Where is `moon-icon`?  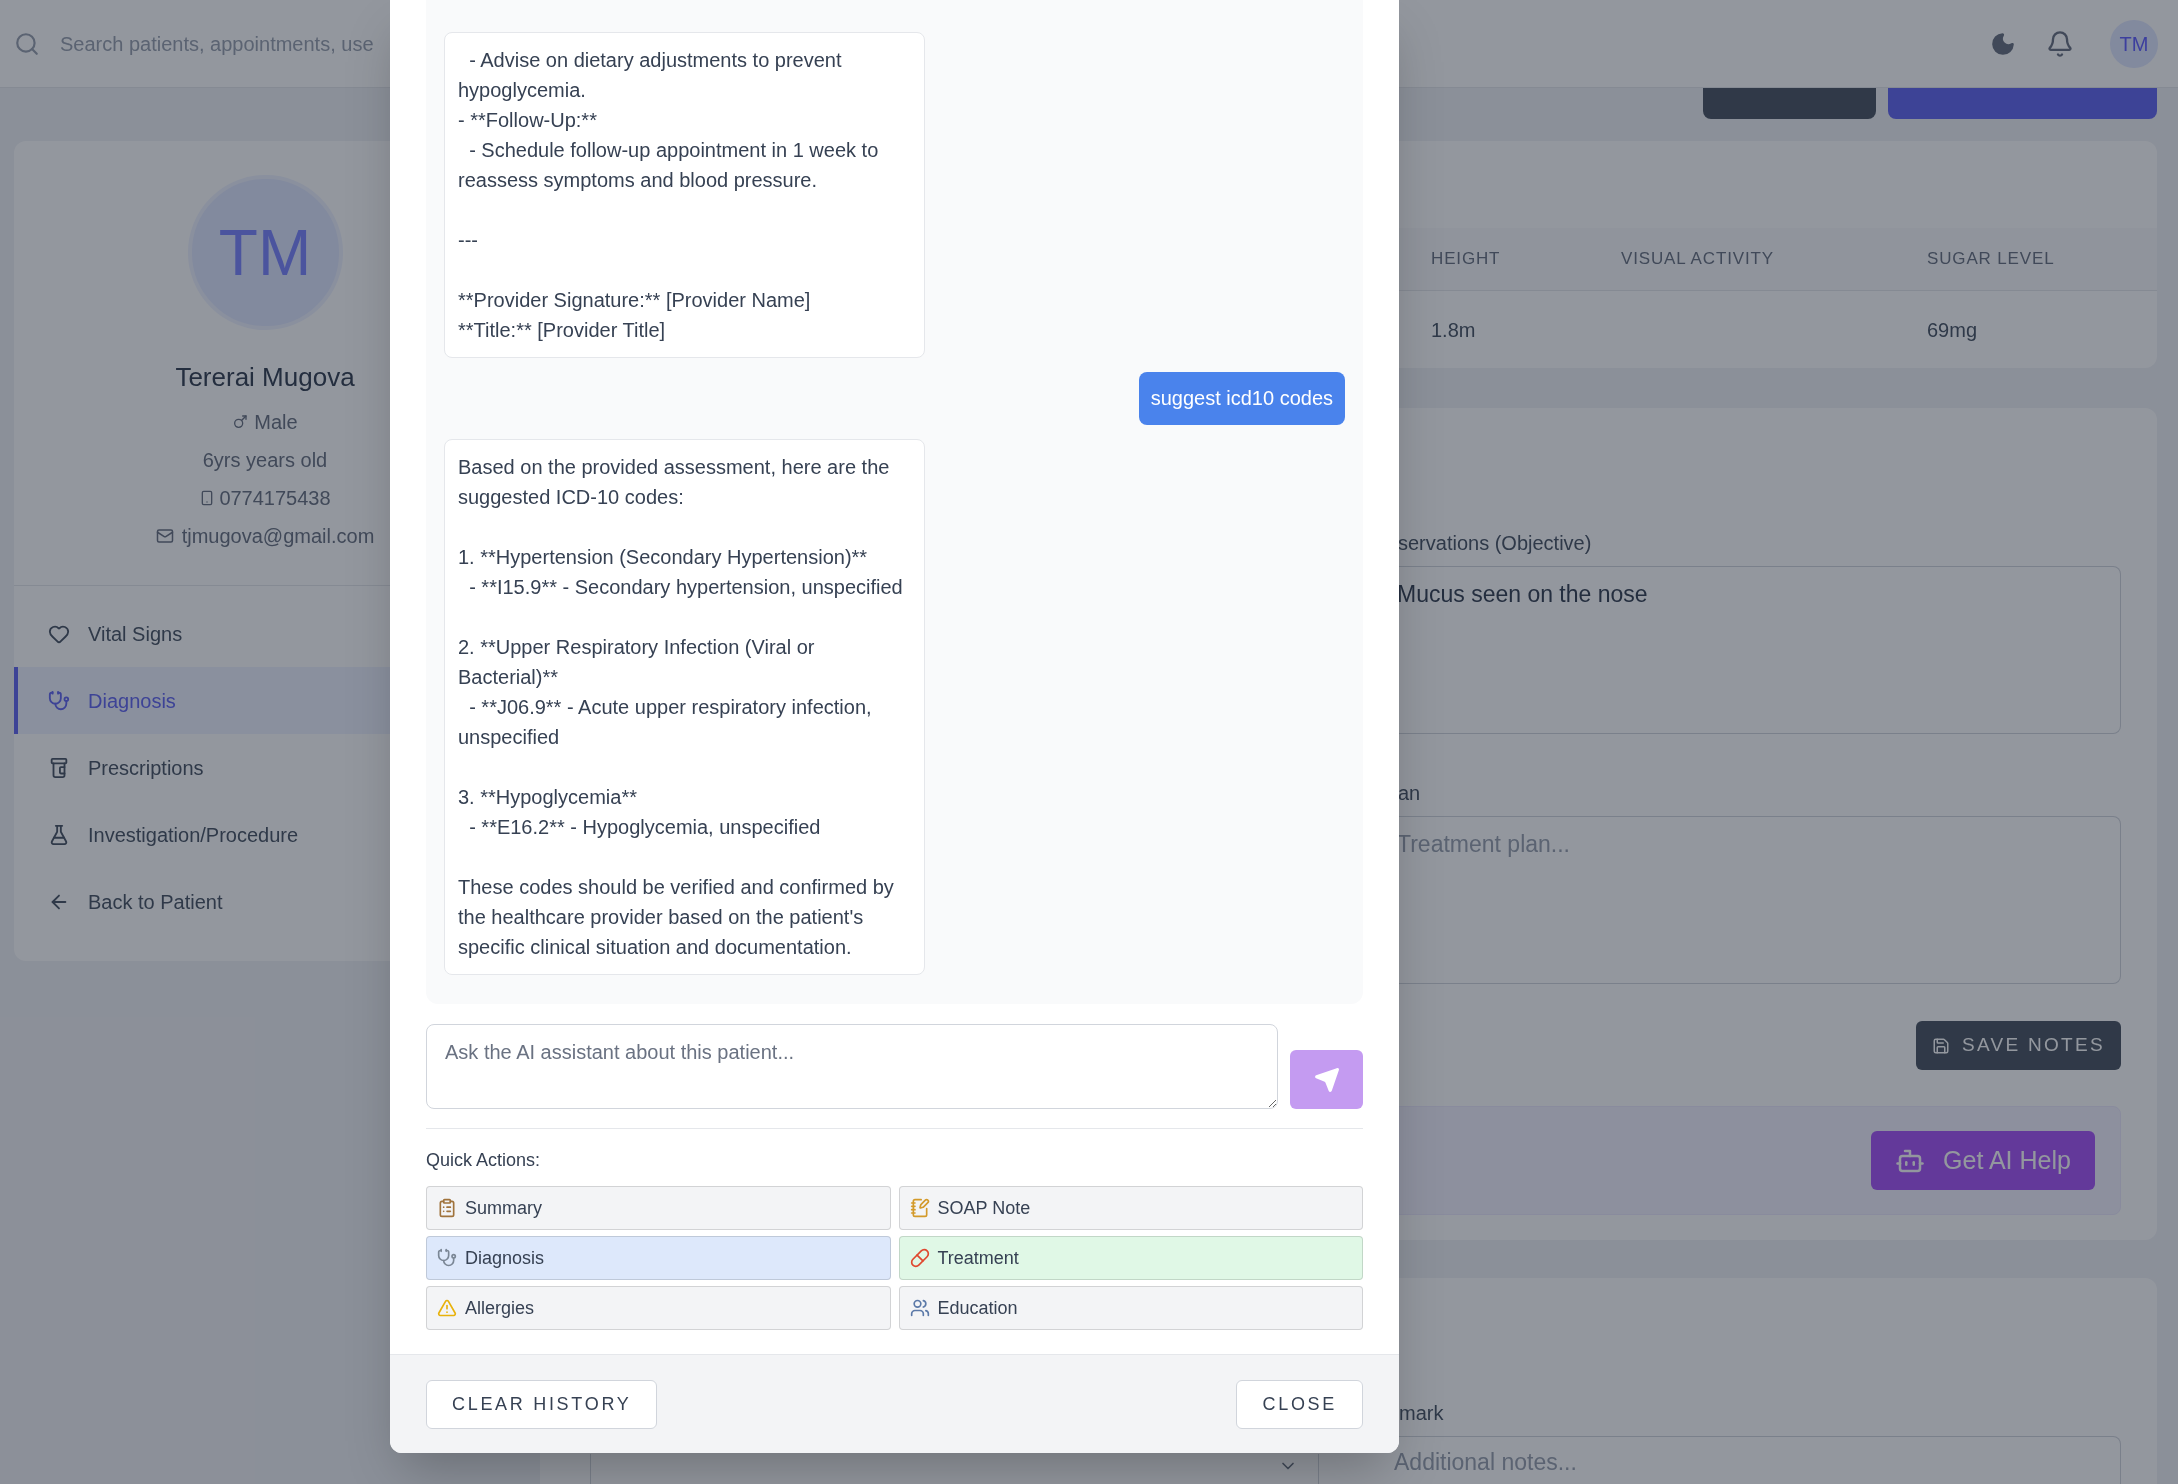
moon-icon is located at coordinates (2003, 43).